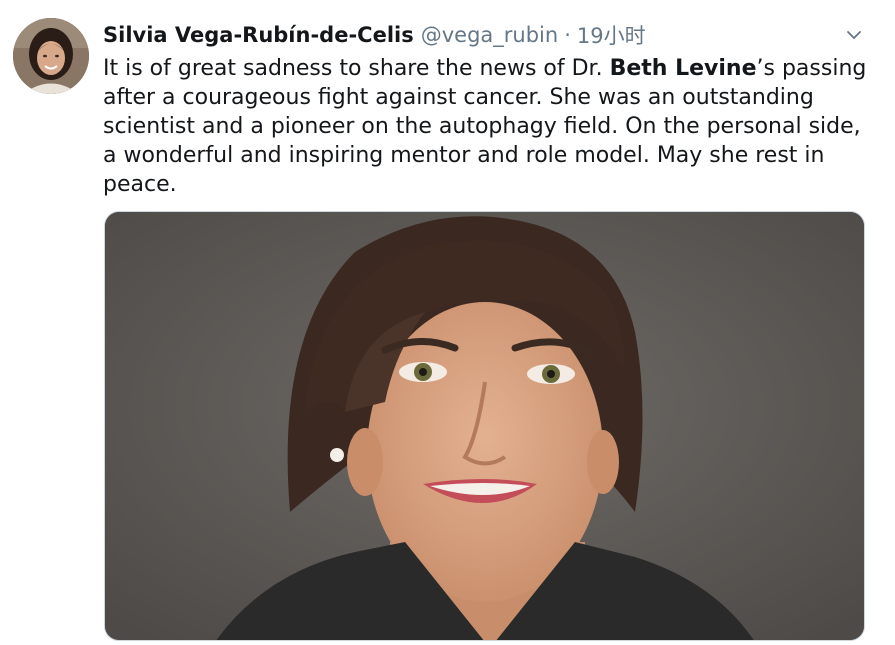  I want to click on author-name: Silvia Vega-Rubín-de-Celis, so click(258, 35).